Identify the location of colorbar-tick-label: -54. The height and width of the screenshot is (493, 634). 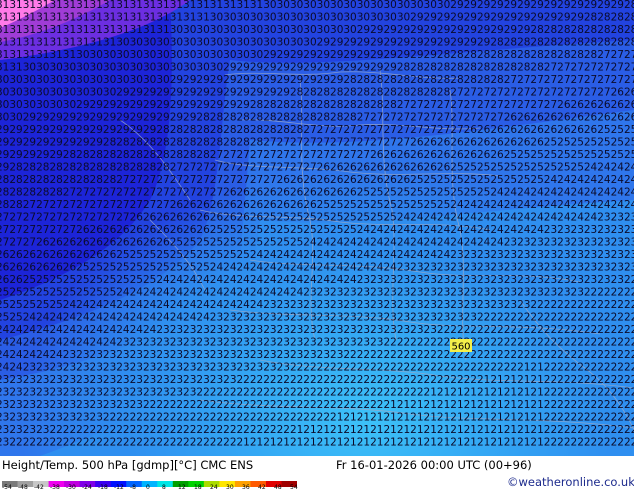
(7, 487).